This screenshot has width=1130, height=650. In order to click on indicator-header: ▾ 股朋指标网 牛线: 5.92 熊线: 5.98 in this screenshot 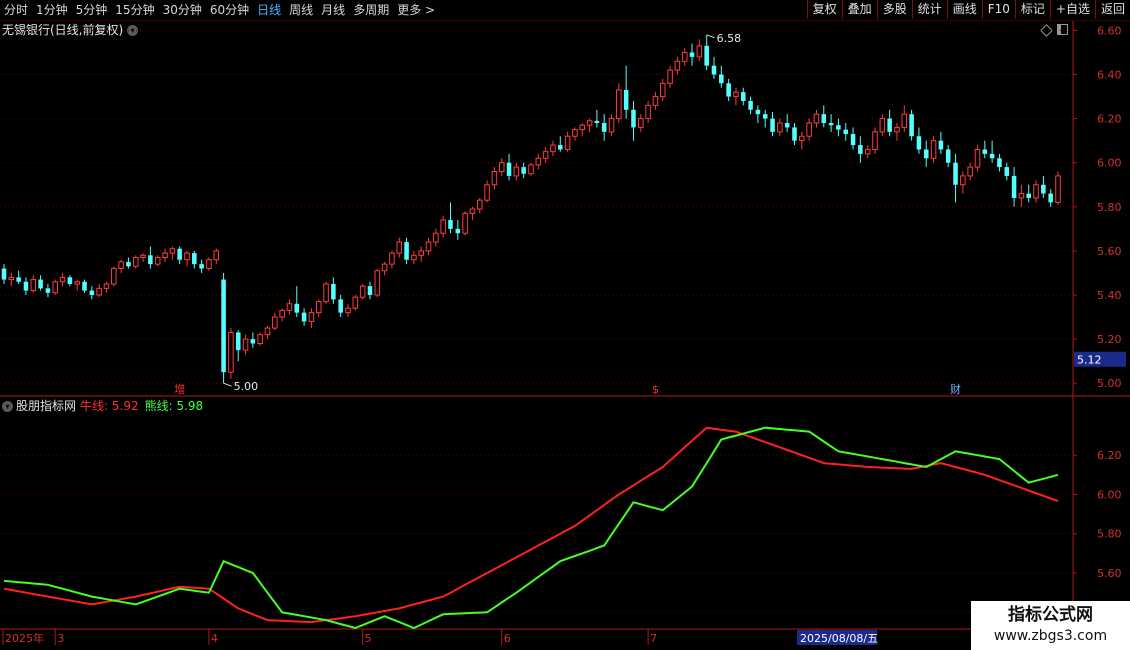, I will do `click(102, 406)`.